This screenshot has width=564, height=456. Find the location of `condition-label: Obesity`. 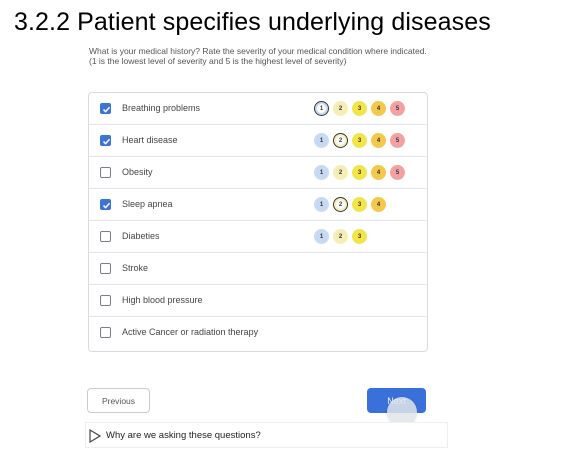

condition-label: Obesity is located at coordinates (137, 172).